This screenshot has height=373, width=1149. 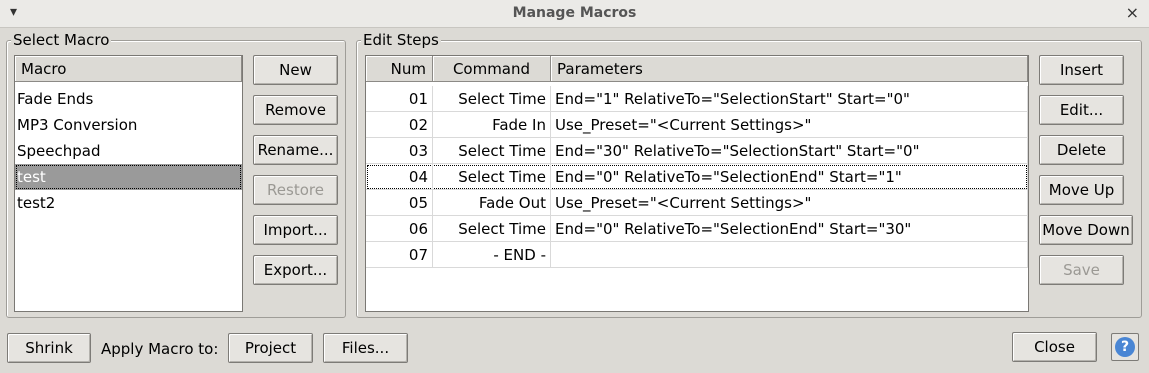 I want to click on macro-list-item: Fade Ends, so click(x=128, y=99).